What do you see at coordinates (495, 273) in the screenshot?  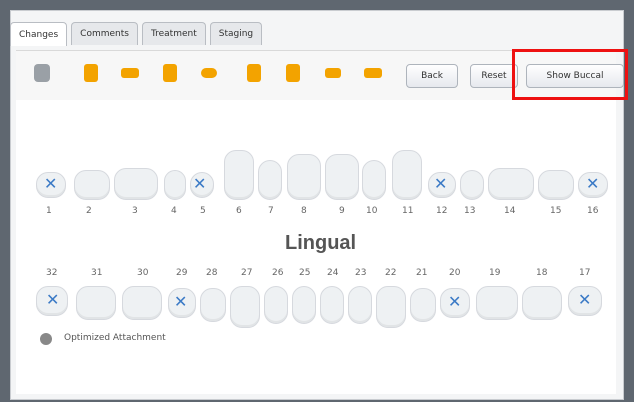 I see `tooth-number: 19` at bounding box center [495, 273].